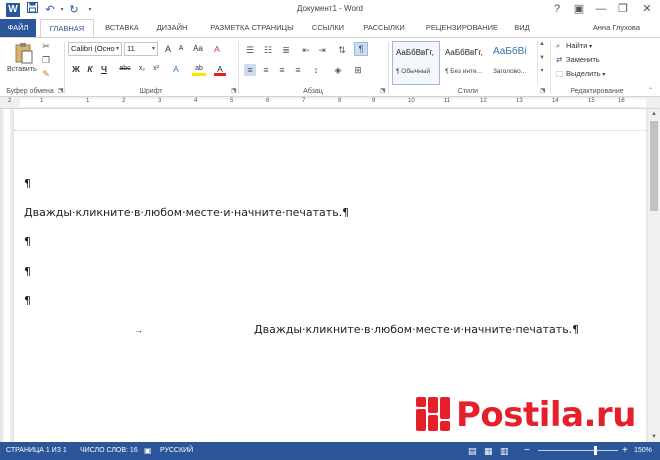 The image size is (660, 460). What do you see at coordinates (36, 451) in the screenshot?
I see `page-count: СТРАНИЦА 1 ИЗ 1` at bounding box center [36, 451].